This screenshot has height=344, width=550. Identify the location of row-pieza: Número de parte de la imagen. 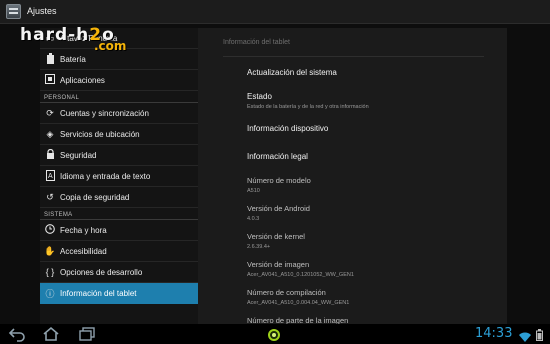
(367, 320).